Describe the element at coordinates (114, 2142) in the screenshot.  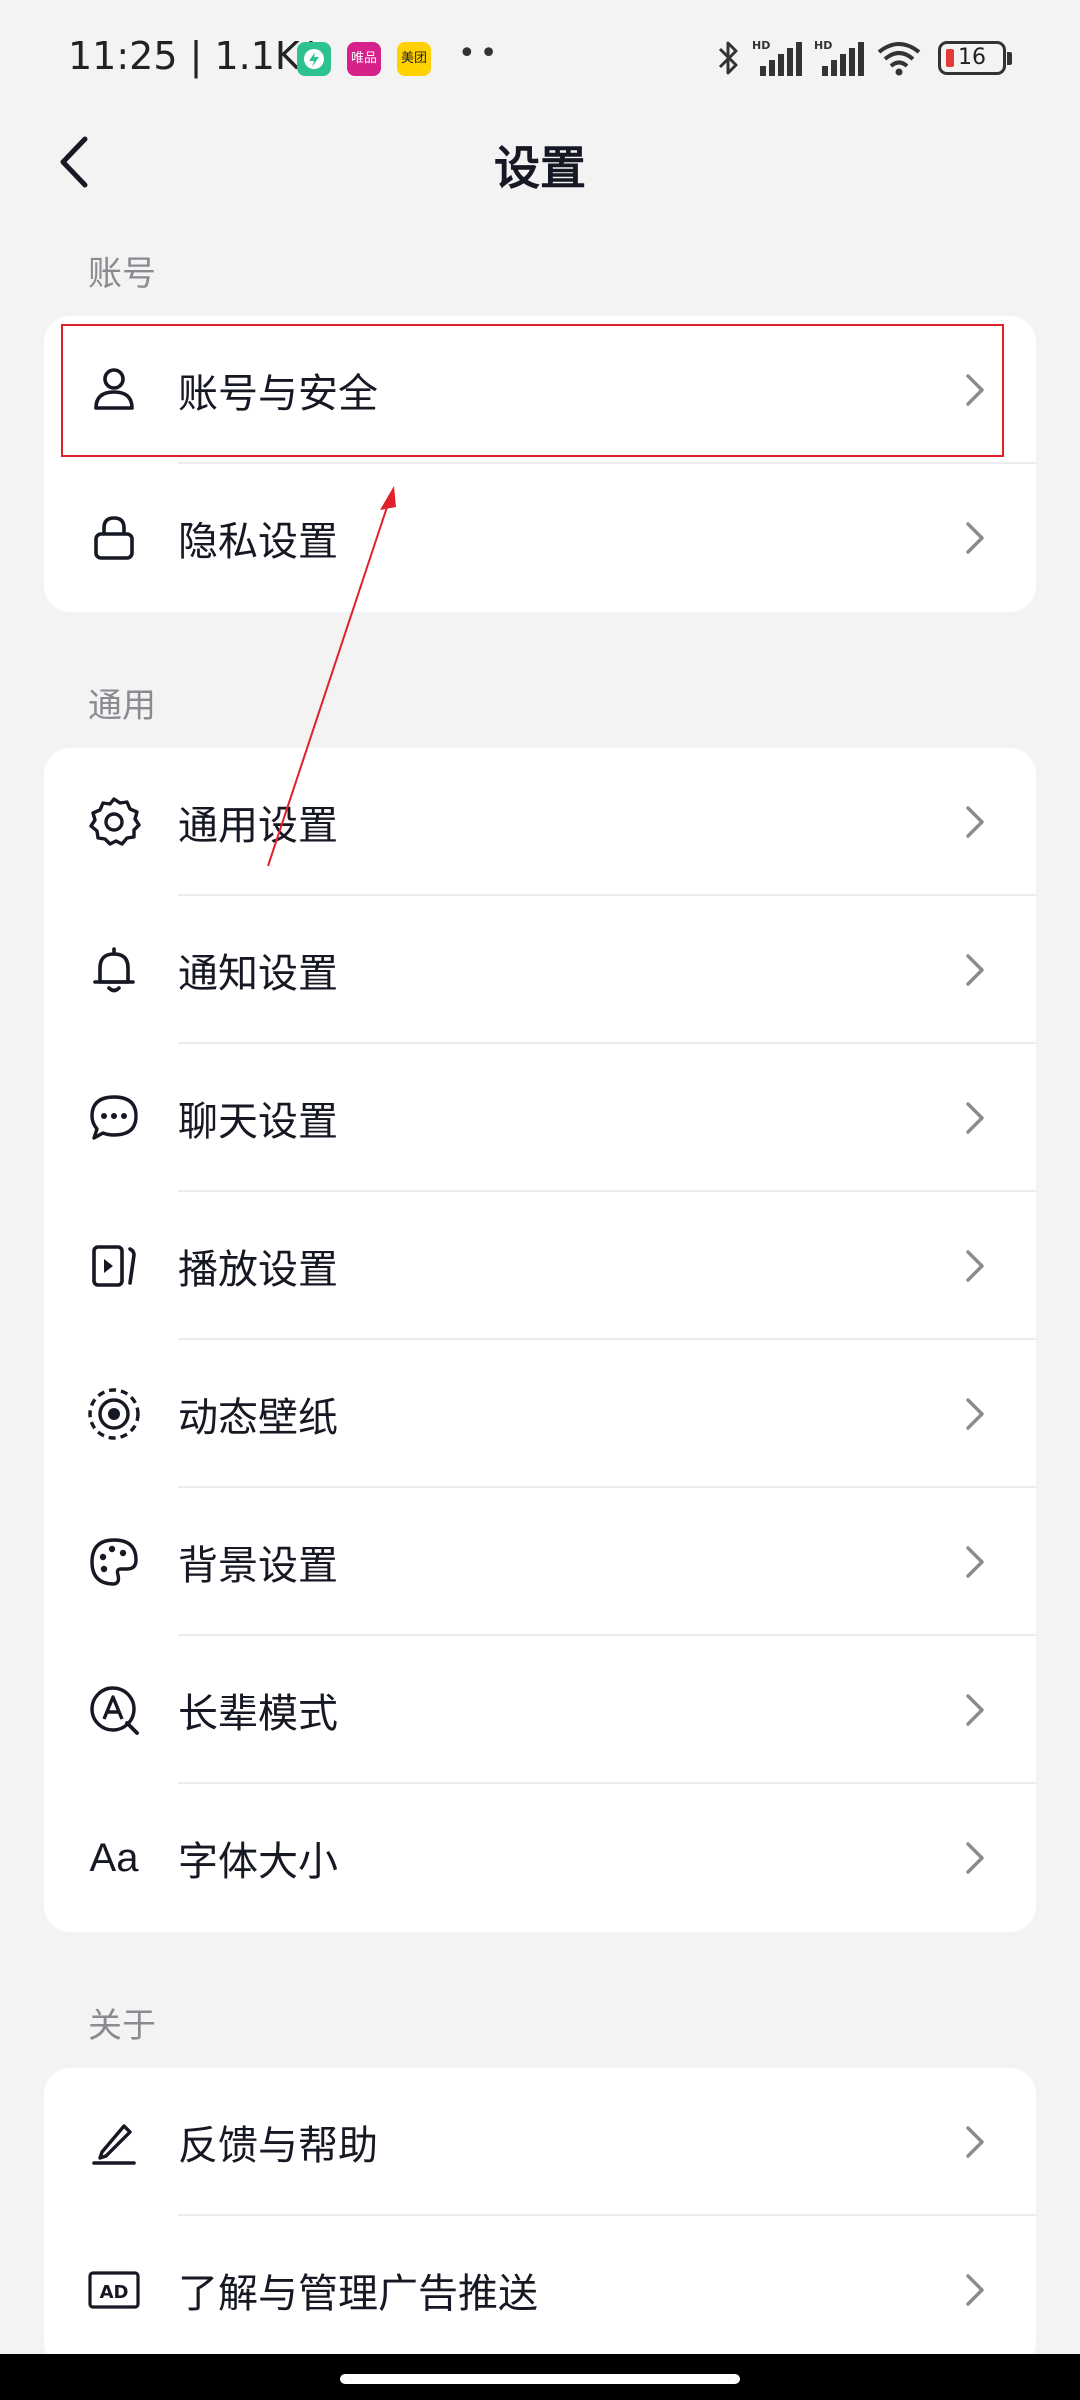
I see `pen-icon` at that location.